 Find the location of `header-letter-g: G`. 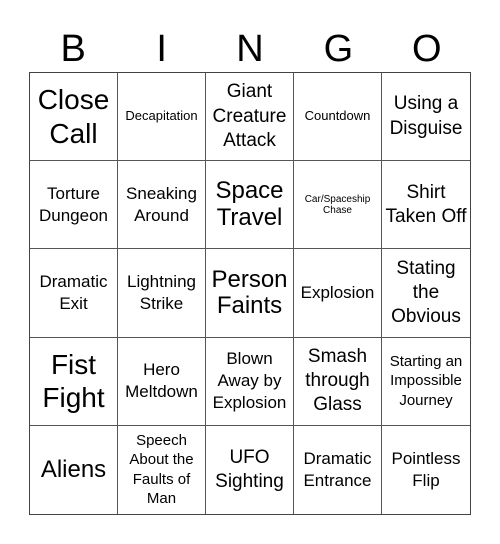

header-letter-g: G is located at coordinates (338, 49).